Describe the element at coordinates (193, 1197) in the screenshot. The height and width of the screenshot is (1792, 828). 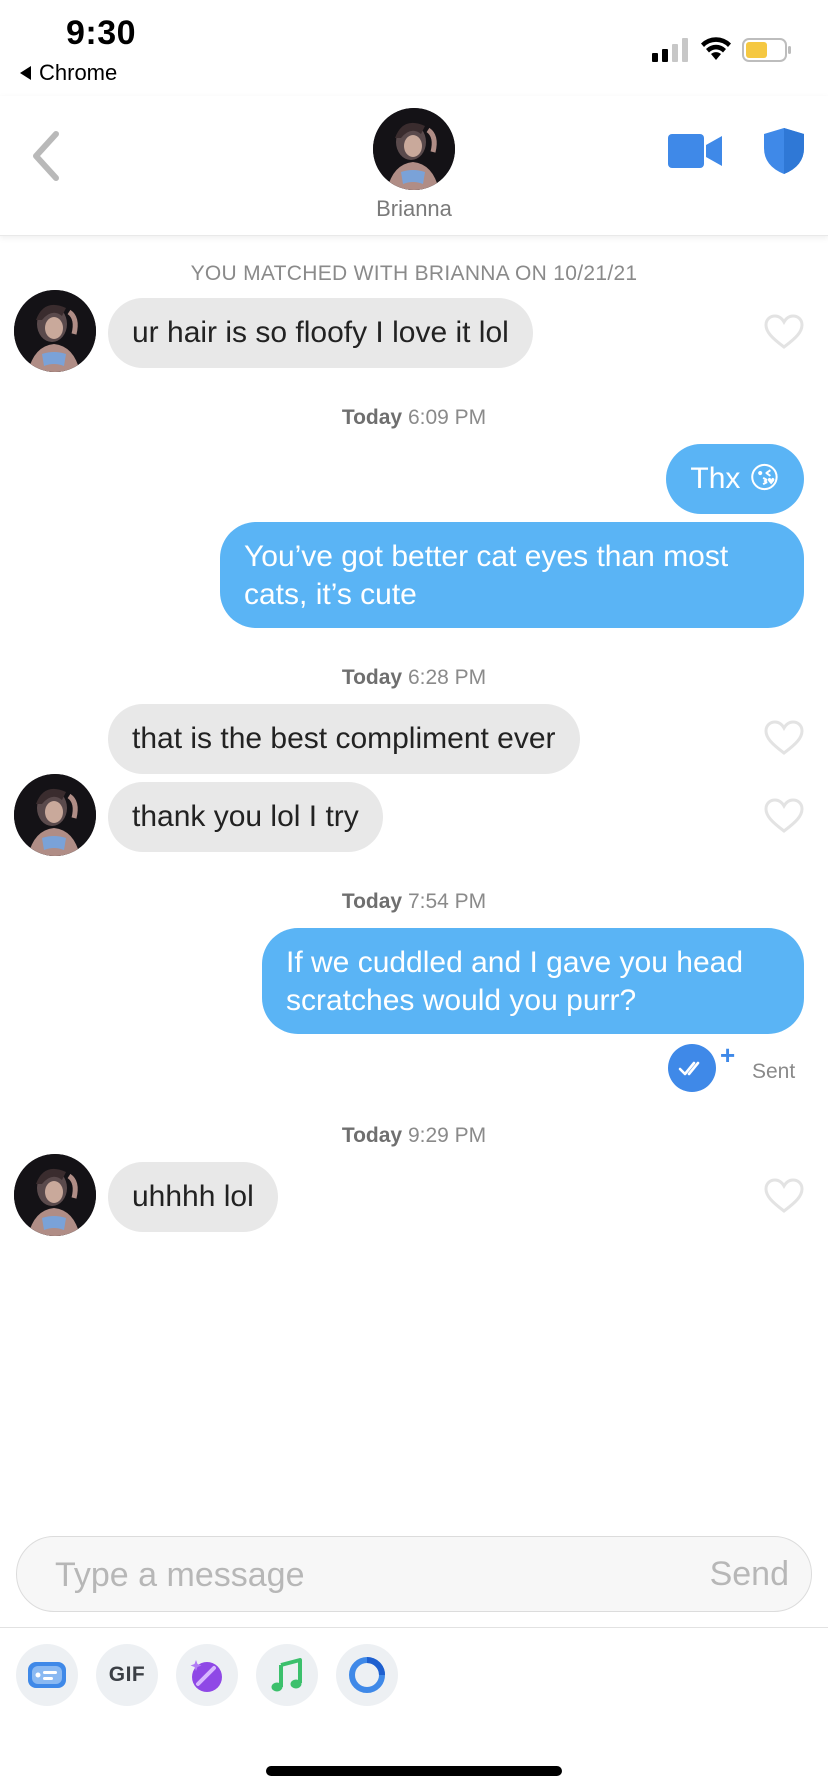
I see `message-bubble-incoming: uhhhh lol` at that location.